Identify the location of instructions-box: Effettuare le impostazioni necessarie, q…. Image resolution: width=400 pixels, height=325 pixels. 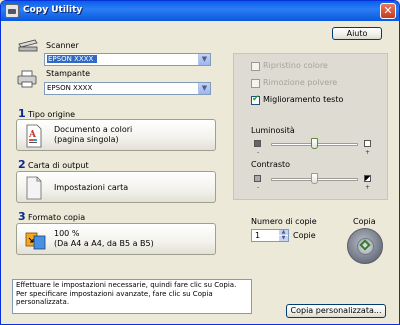
(132, 296).